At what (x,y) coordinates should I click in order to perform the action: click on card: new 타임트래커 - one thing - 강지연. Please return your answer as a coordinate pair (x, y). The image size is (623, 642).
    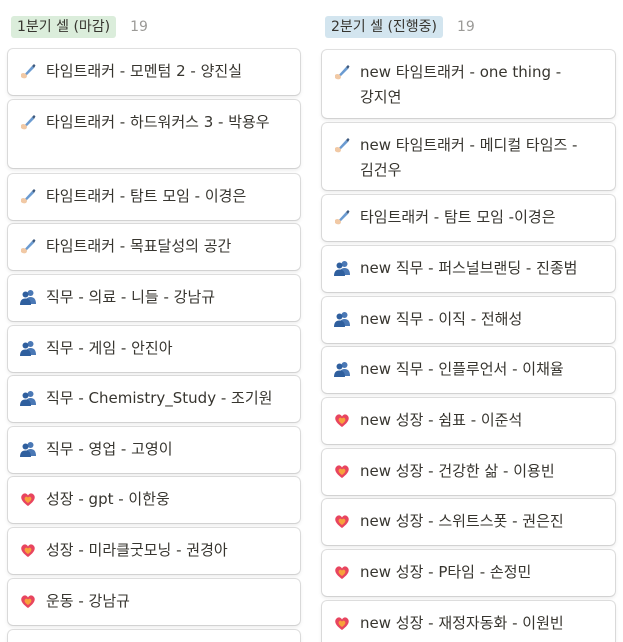
    Looking at the image, I should click on (468, 84).